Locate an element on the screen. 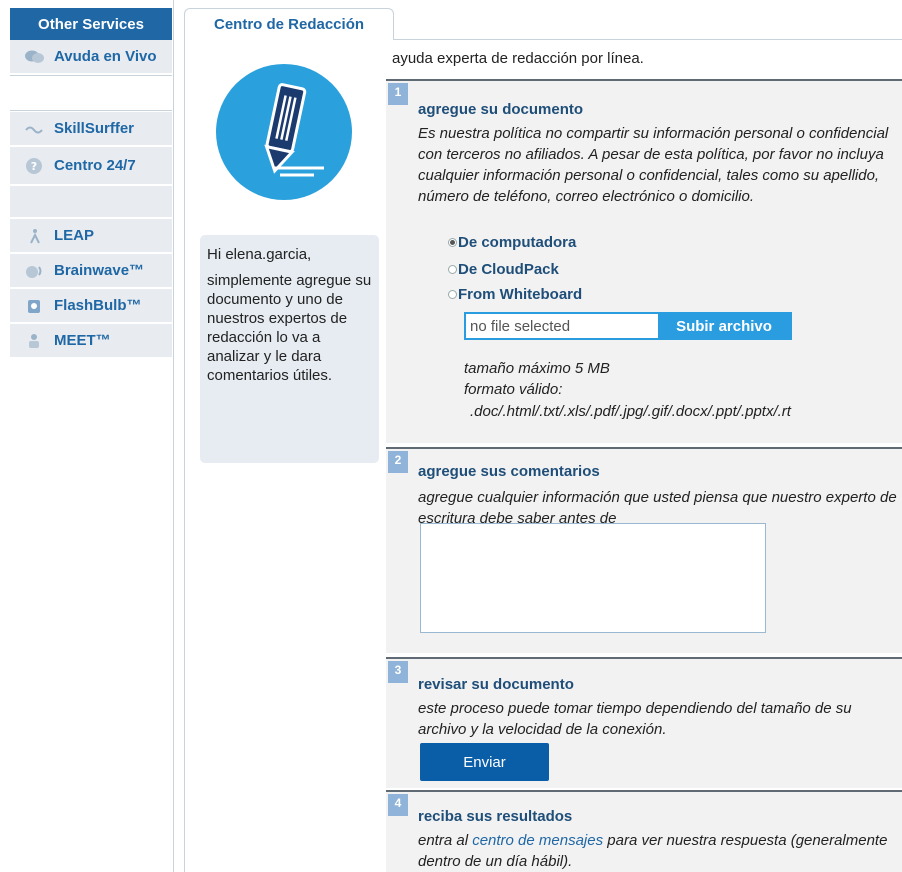 Image resolution: width=902 pixels, height=872 pixels. tab-centro-redaccion: Centro de Redacción is located at coordinates (289, 24).